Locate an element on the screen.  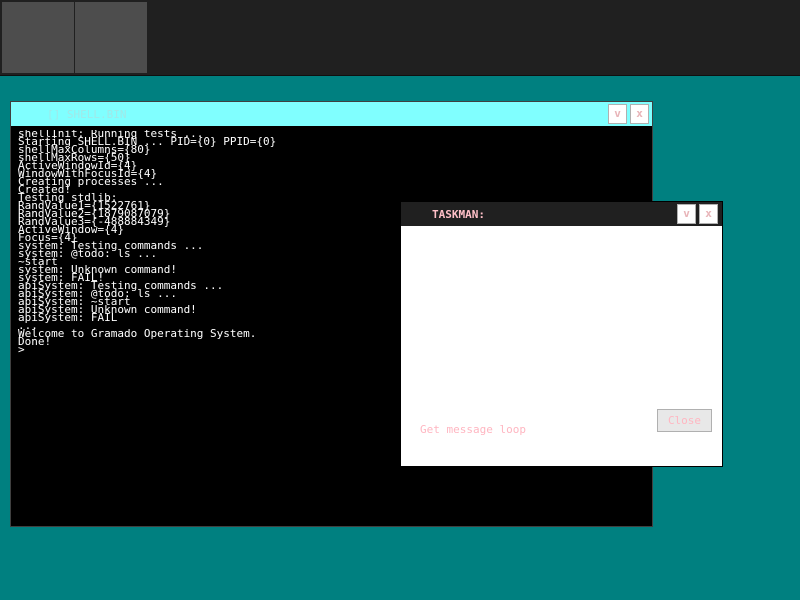
taskman-close-icon-button: x is located at coordinates (708, 214).